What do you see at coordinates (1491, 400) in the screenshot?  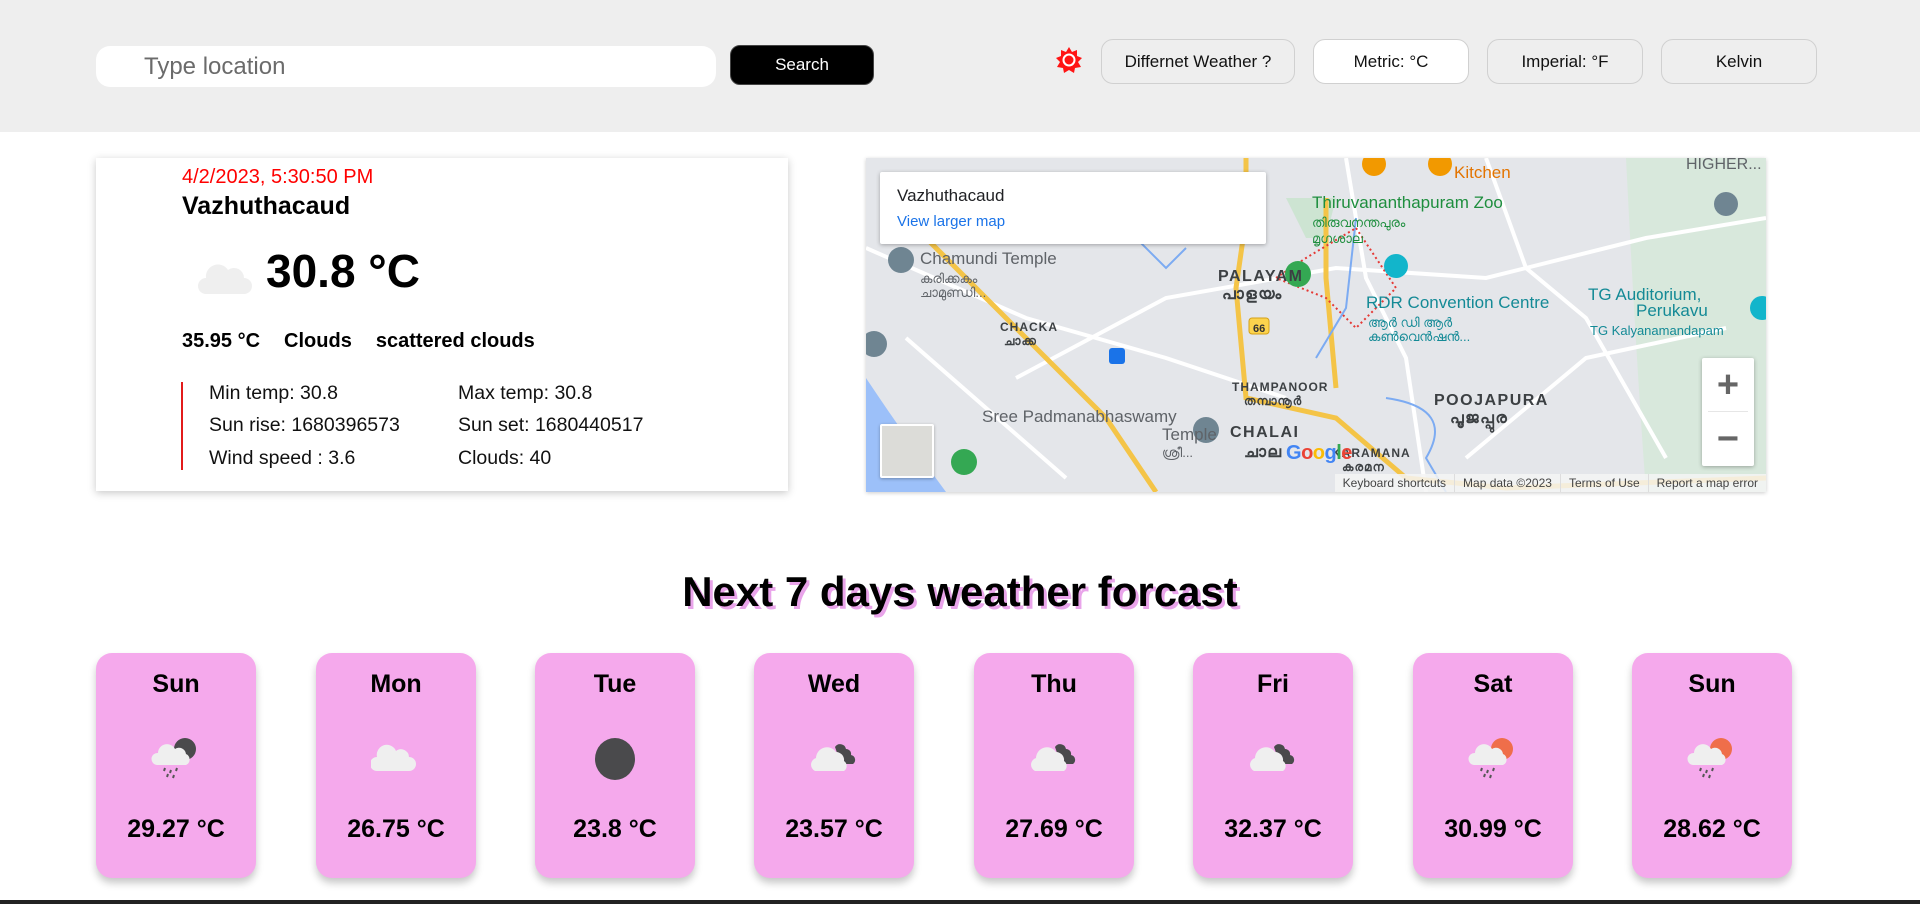 I see `map-label-poojapura: POOJAPURA` at bounding box center [1491, 400].